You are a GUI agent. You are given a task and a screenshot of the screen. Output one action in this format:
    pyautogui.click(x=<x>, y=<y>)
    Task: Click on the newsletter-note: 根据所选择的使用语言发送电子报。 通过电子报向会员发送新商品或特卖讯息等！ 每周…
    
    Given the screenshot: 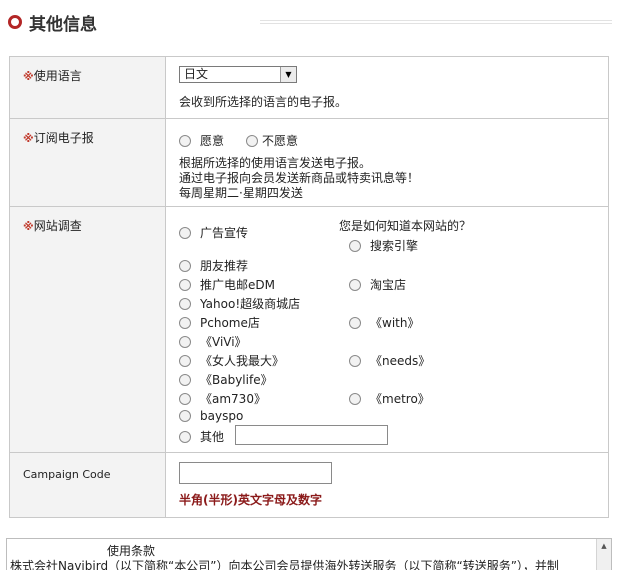 What is the action you would take?
    pyautogui.click(x=299, y=178)
    